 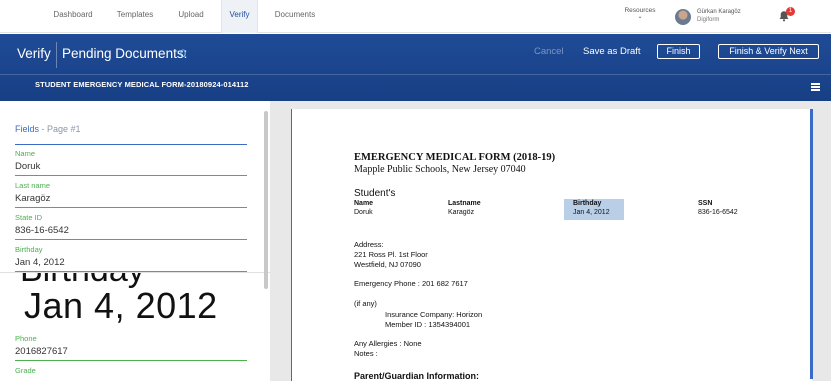 What do you see at coordinates (719, 12) in the screenshot?
I see `user-name: Gürkan Karagöz` at bounding box center [719, 12].